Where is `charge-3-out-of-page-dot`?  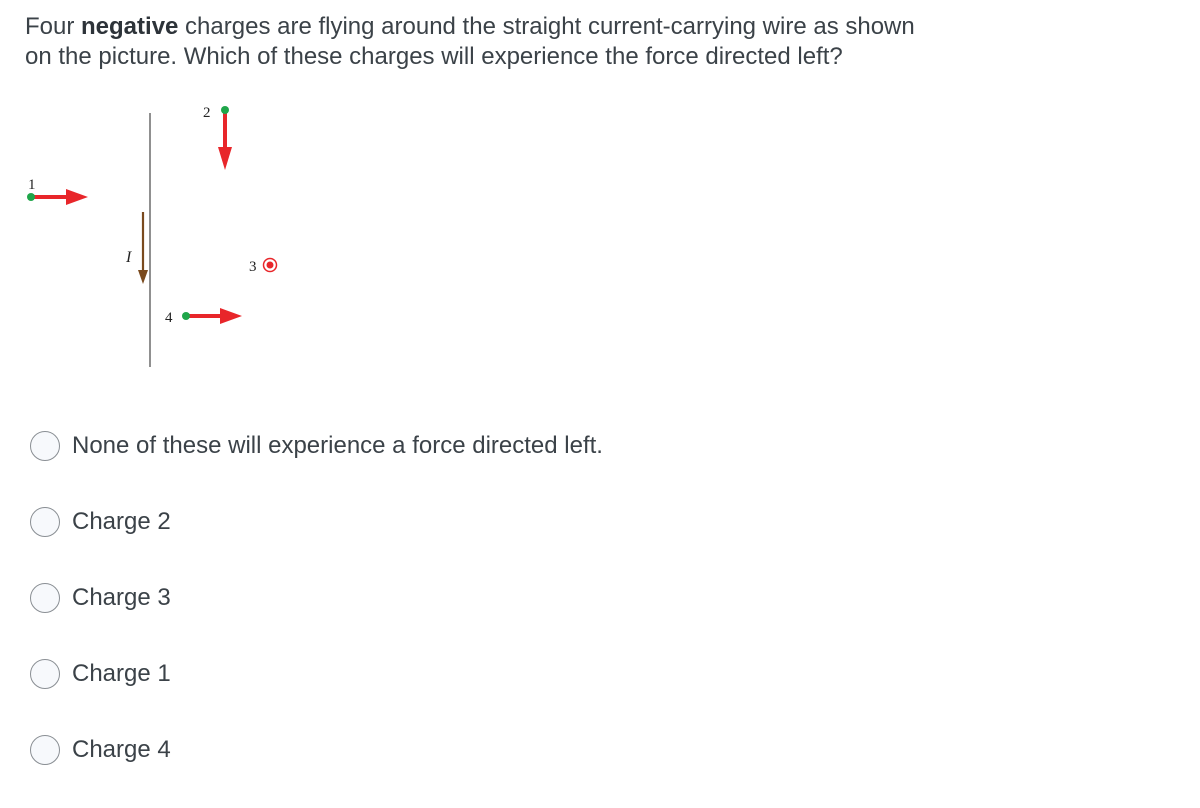 charge-3-out-of-page-dot is located at coordinates (270, 265).